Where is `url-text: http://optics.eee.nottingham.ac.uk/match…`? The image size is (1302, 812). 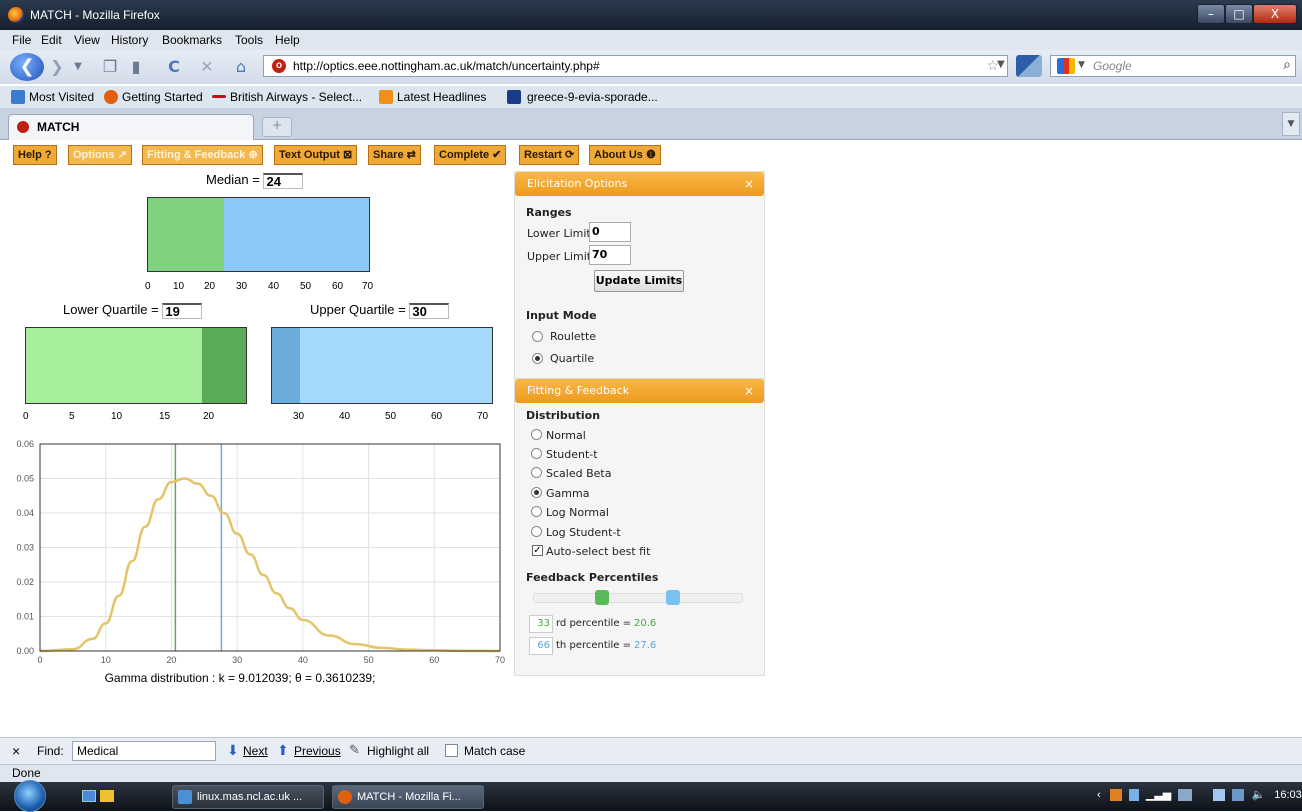 url-text: http://optics.eee.nottingham.ac.uk/match… is located at coordinates (446, 66).